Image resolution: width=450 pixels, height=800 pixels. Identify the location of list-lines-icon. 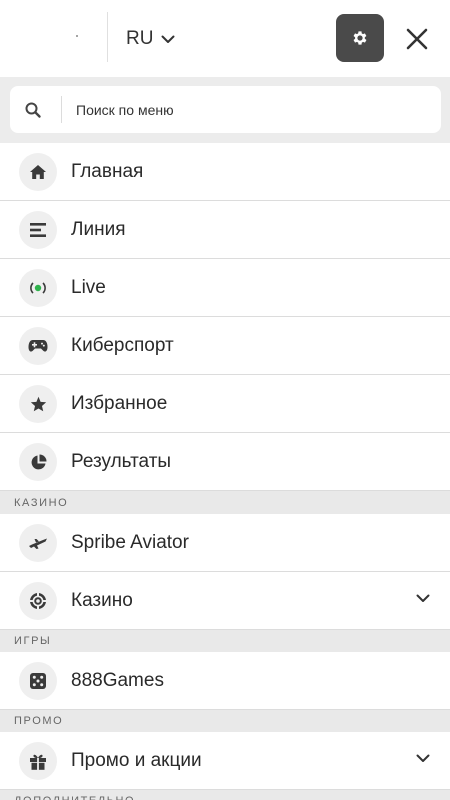
(38, 230).